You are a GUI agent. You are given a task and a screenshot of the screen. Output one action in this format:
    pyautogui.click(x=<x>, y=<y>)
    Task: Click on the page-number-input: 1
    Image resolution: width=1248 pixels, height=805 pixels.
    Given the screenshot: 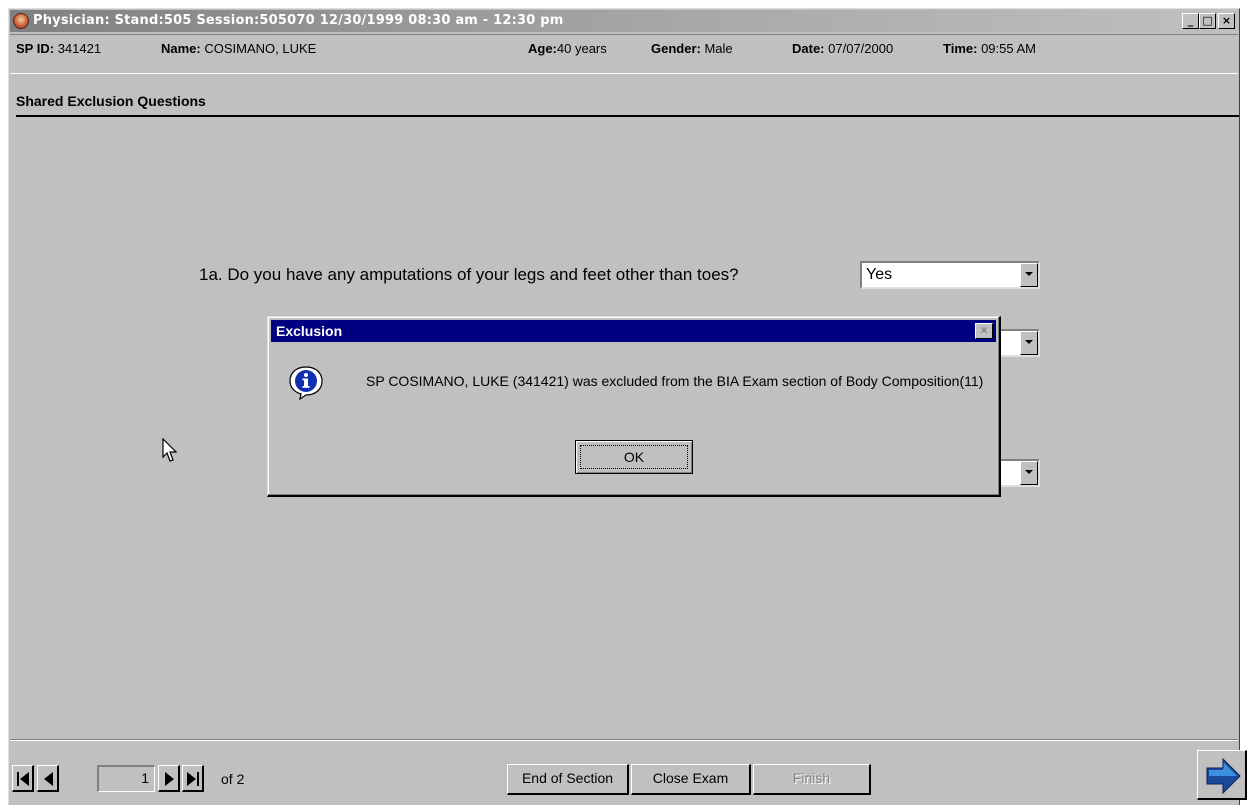 What is the action you would take?
    pyautogui.click(x=126, y=778)
    